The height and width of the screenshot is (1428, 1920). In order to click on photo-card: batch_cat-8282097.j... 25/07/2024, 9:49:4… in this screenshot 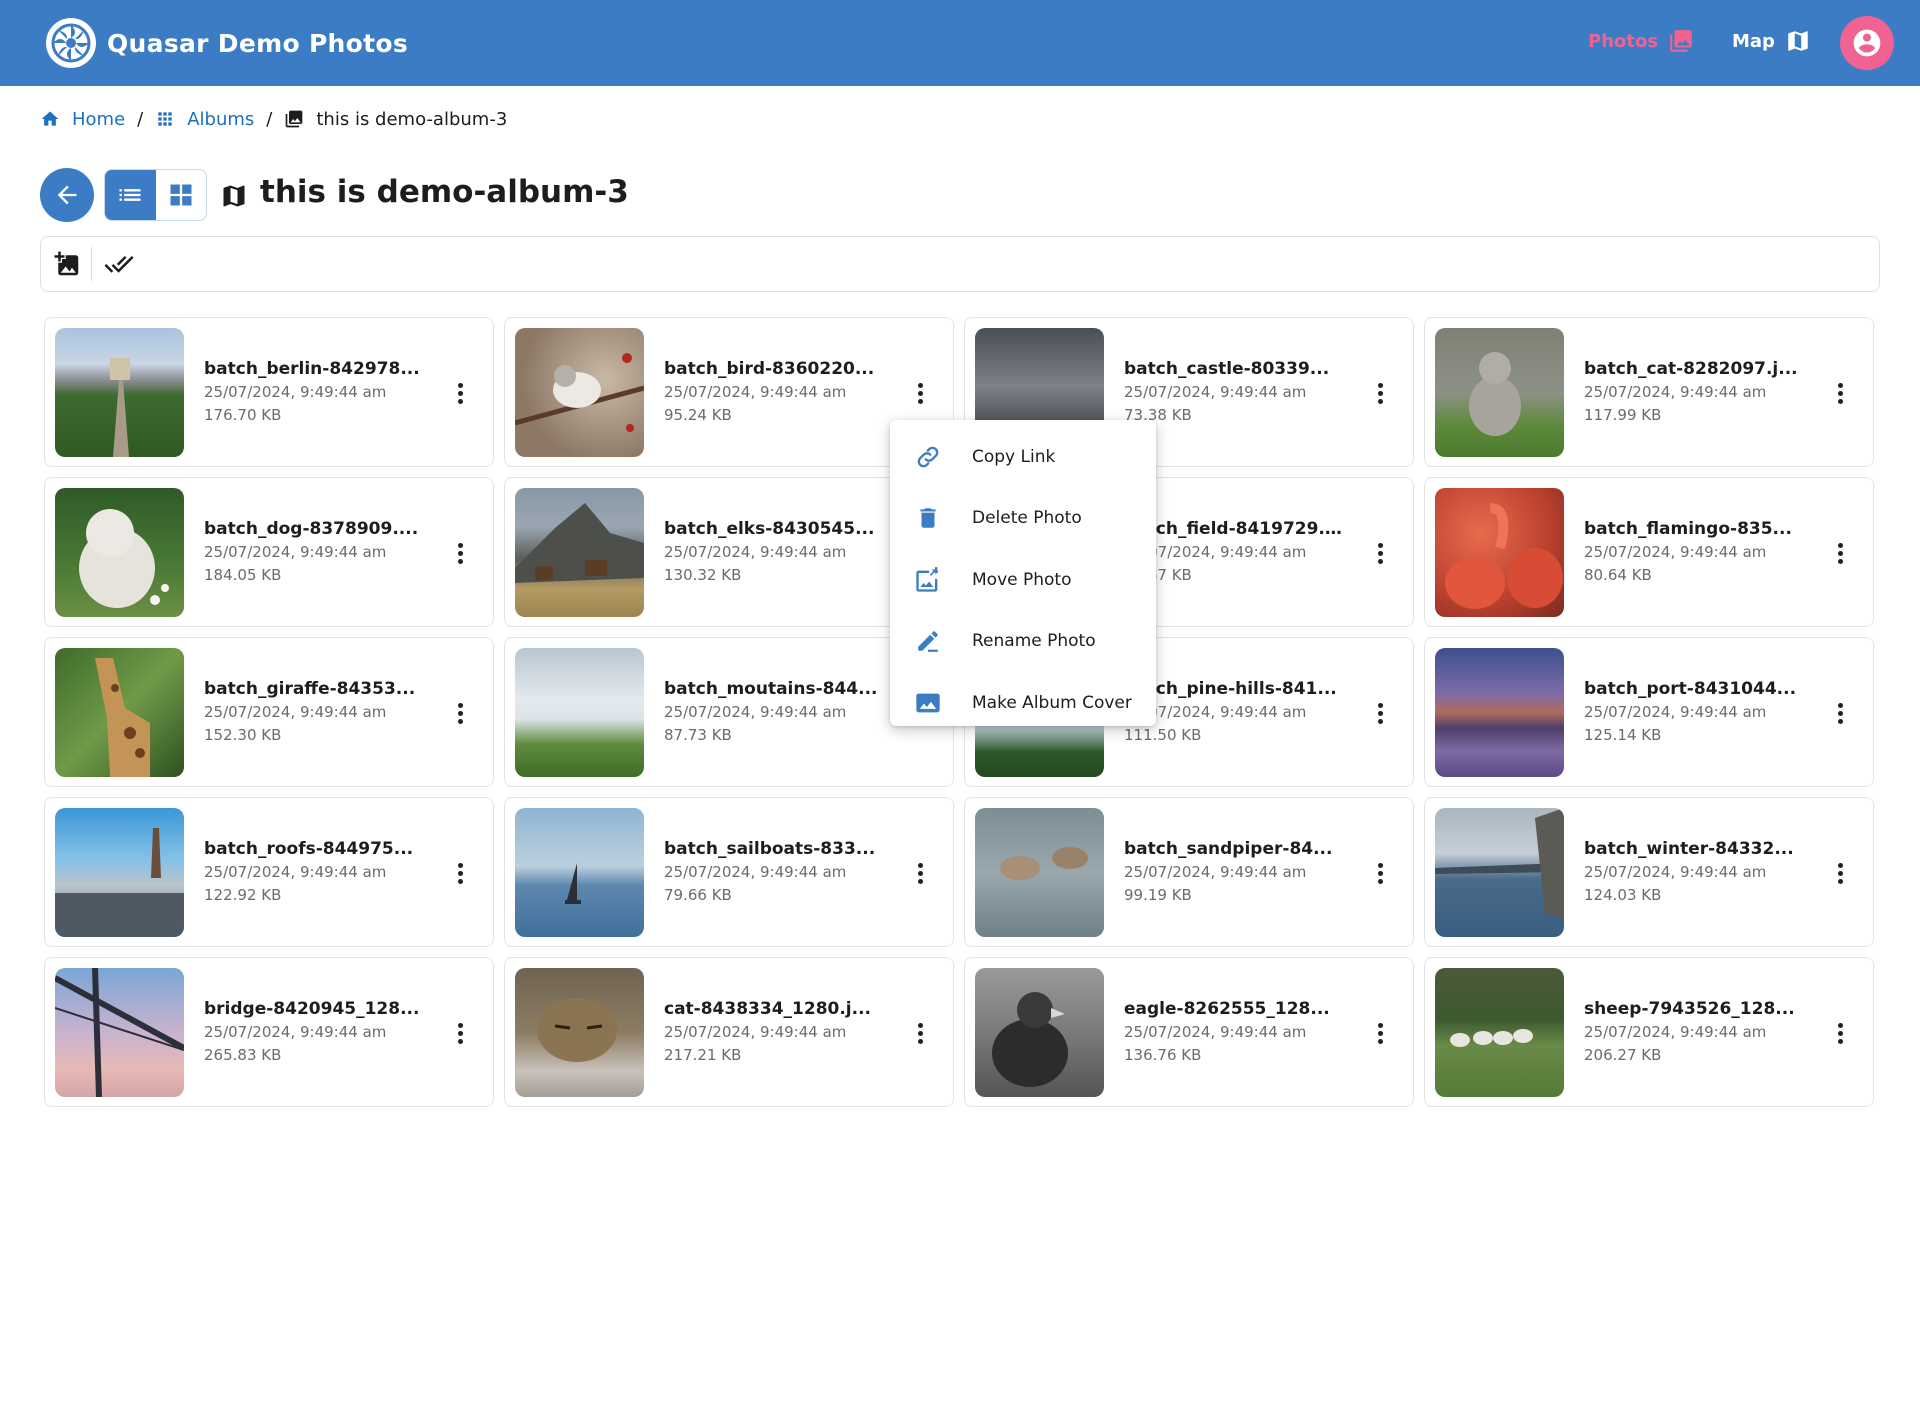, I will do `click(1649, 392)`.